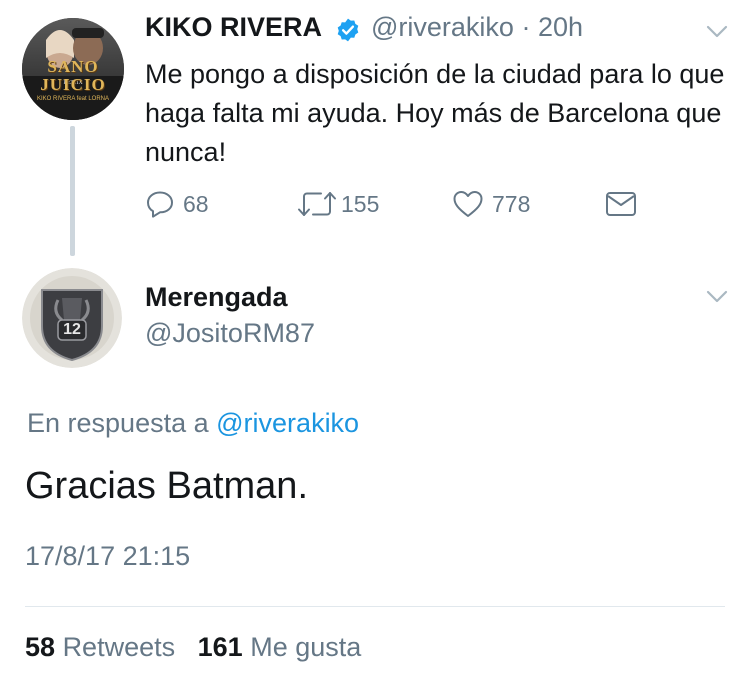 The height and width of the screenshot is (687, 749). I want to click on likes-count: 161, so click(220, 647).